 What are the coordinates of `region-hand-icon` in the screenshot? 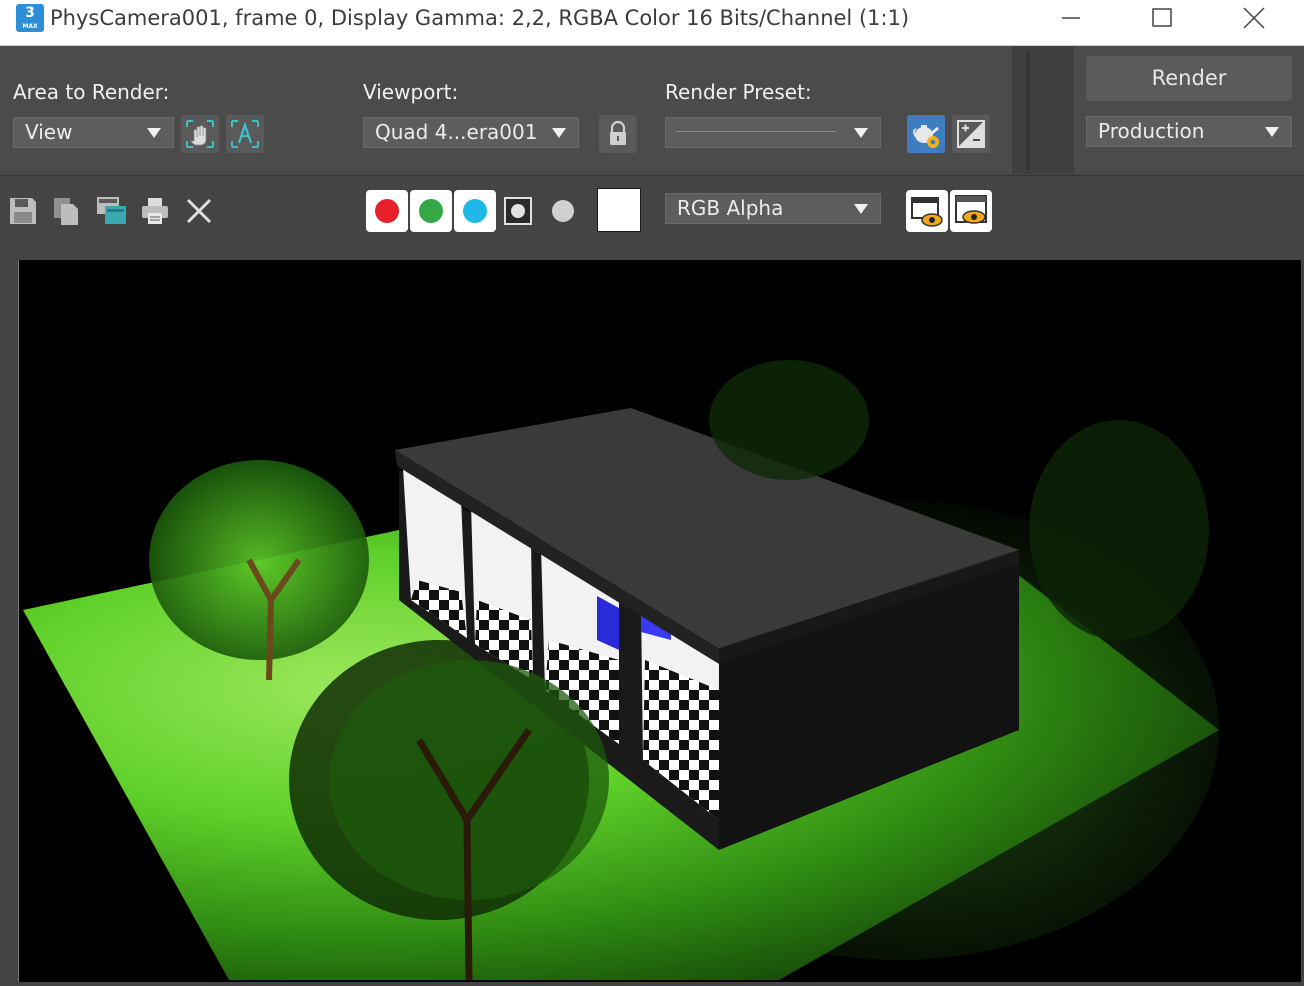 It's located at (200, 134).